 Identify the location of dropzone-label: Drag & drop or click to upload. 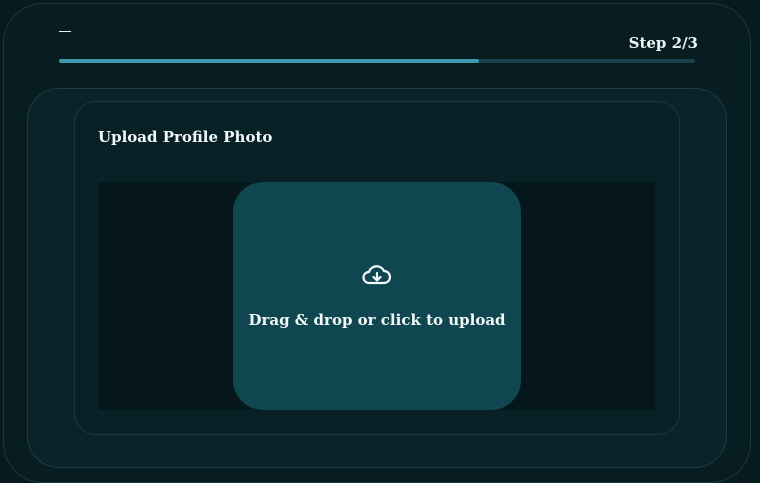
(377, 320).